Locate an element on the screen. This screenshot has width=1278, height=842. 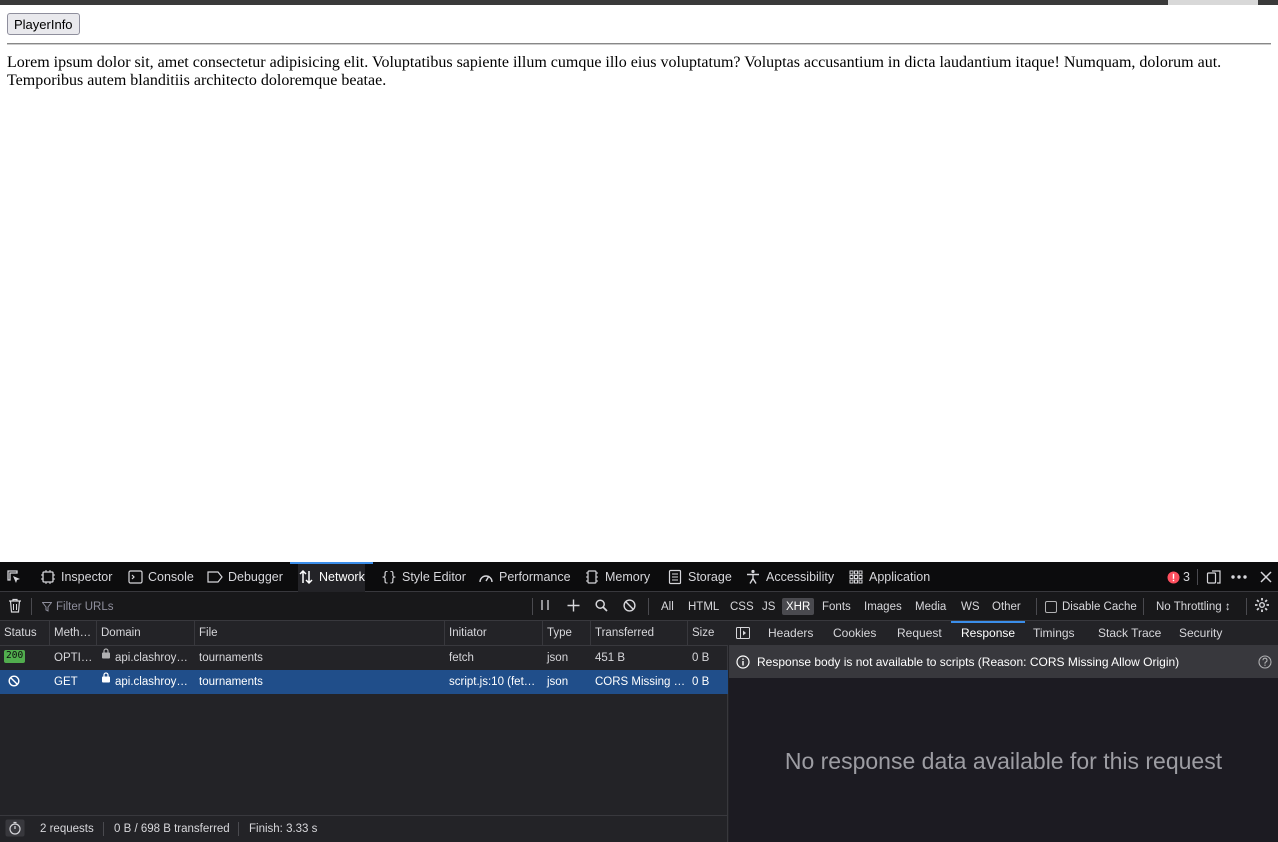
tab-stack-trace: Stack Trace is located at coordinates (1129, 633).